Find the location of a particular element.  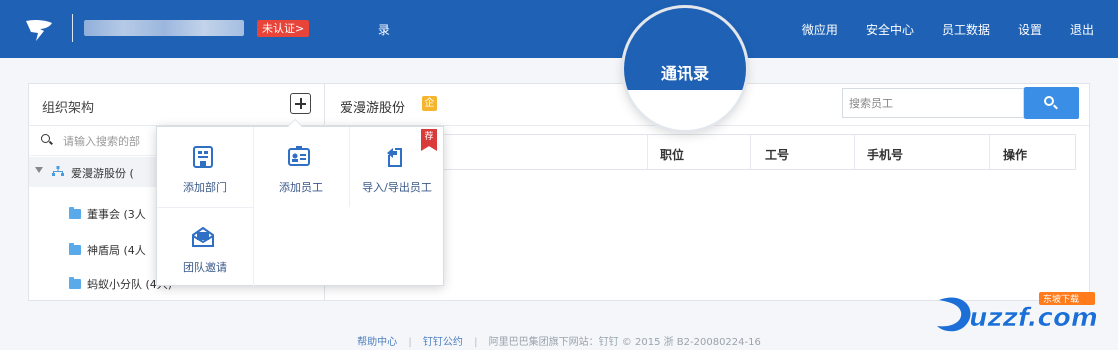

col-actions: 操作 is located at coordinates (1015, 154).